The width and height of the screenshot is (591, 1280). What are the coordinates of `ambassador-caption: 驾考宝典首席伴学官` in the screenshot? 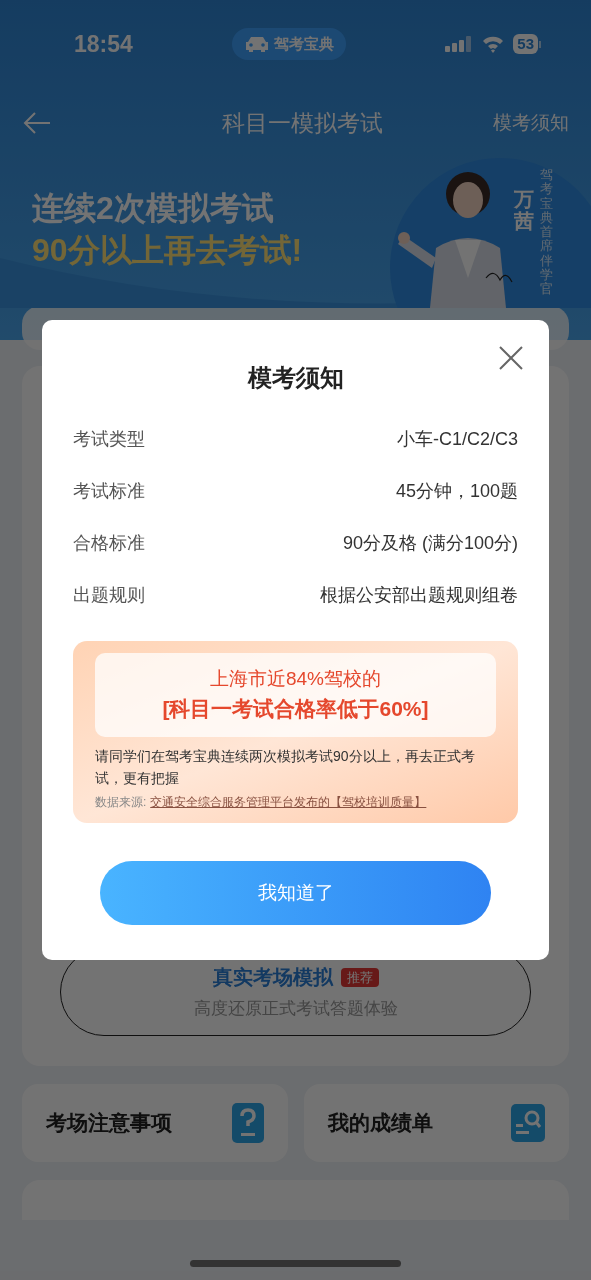 It's located at (546, 232).